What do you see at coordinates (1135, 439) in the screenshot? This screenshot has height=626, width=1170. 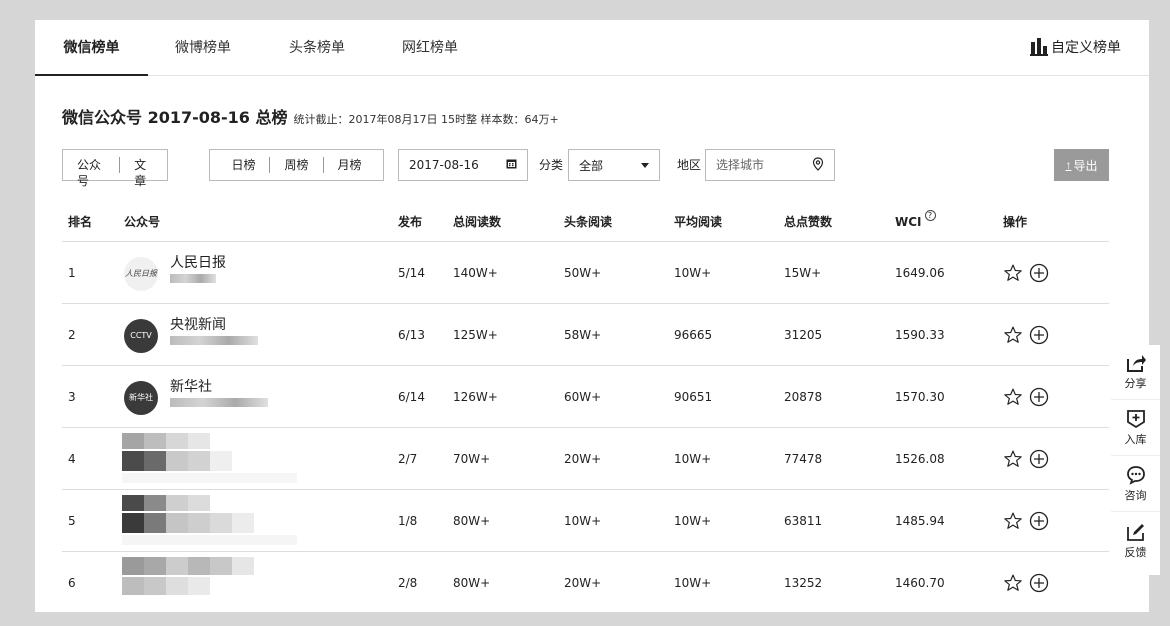 I see `add-to-library-label: 入库` at bounding box center [1135, 439].